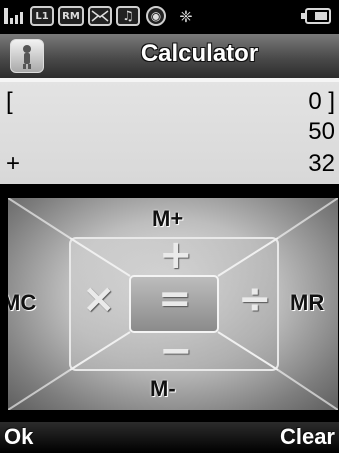 This screenshot has height=453, width=339. What do you see at coordinates (321, 163) in the screenshot?
I see `display-value: 32` at bounding box center [321, 163].